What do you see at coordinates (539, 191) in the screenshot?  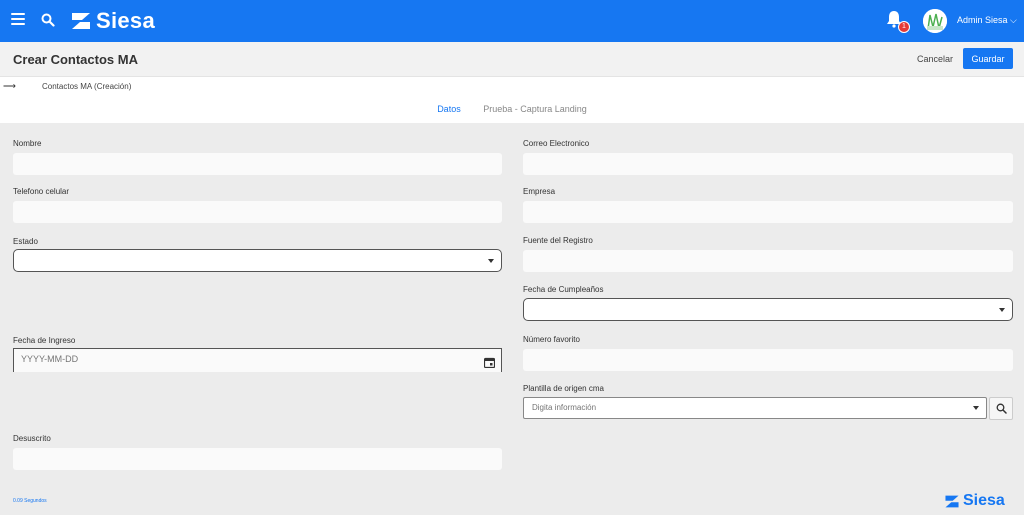 I see `empresa-label: Empresa` at bounding box center [539, 191].